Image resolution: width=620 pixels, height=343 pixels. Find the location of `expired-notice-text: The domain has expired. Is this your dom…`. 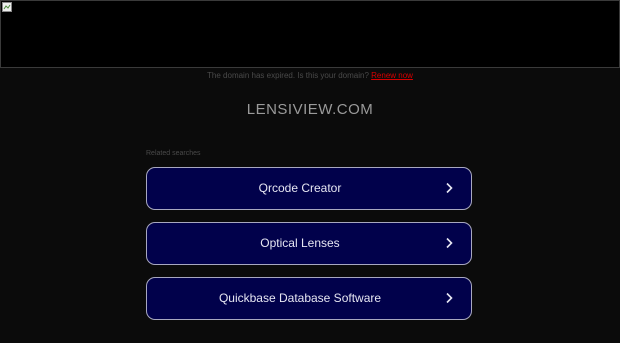

expired-notice-text: The domain has expired. Is this your dom… is located at coordinates (288, 75).